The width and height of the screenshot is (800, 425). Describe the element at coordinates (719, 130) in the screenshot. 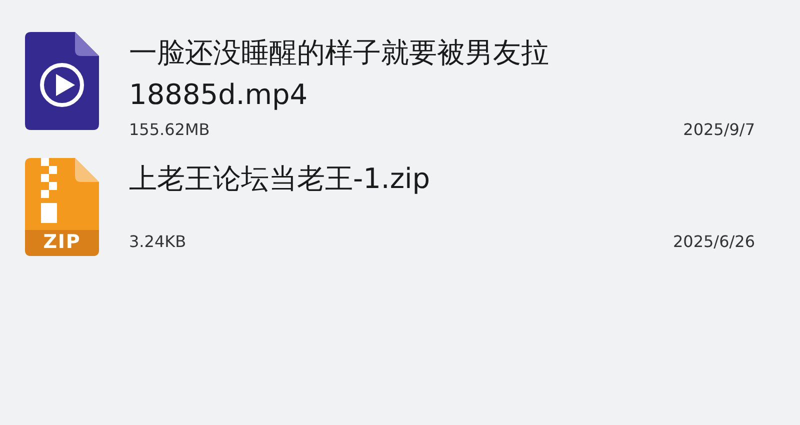

I see `file-date: 2025/9/7` at that location.